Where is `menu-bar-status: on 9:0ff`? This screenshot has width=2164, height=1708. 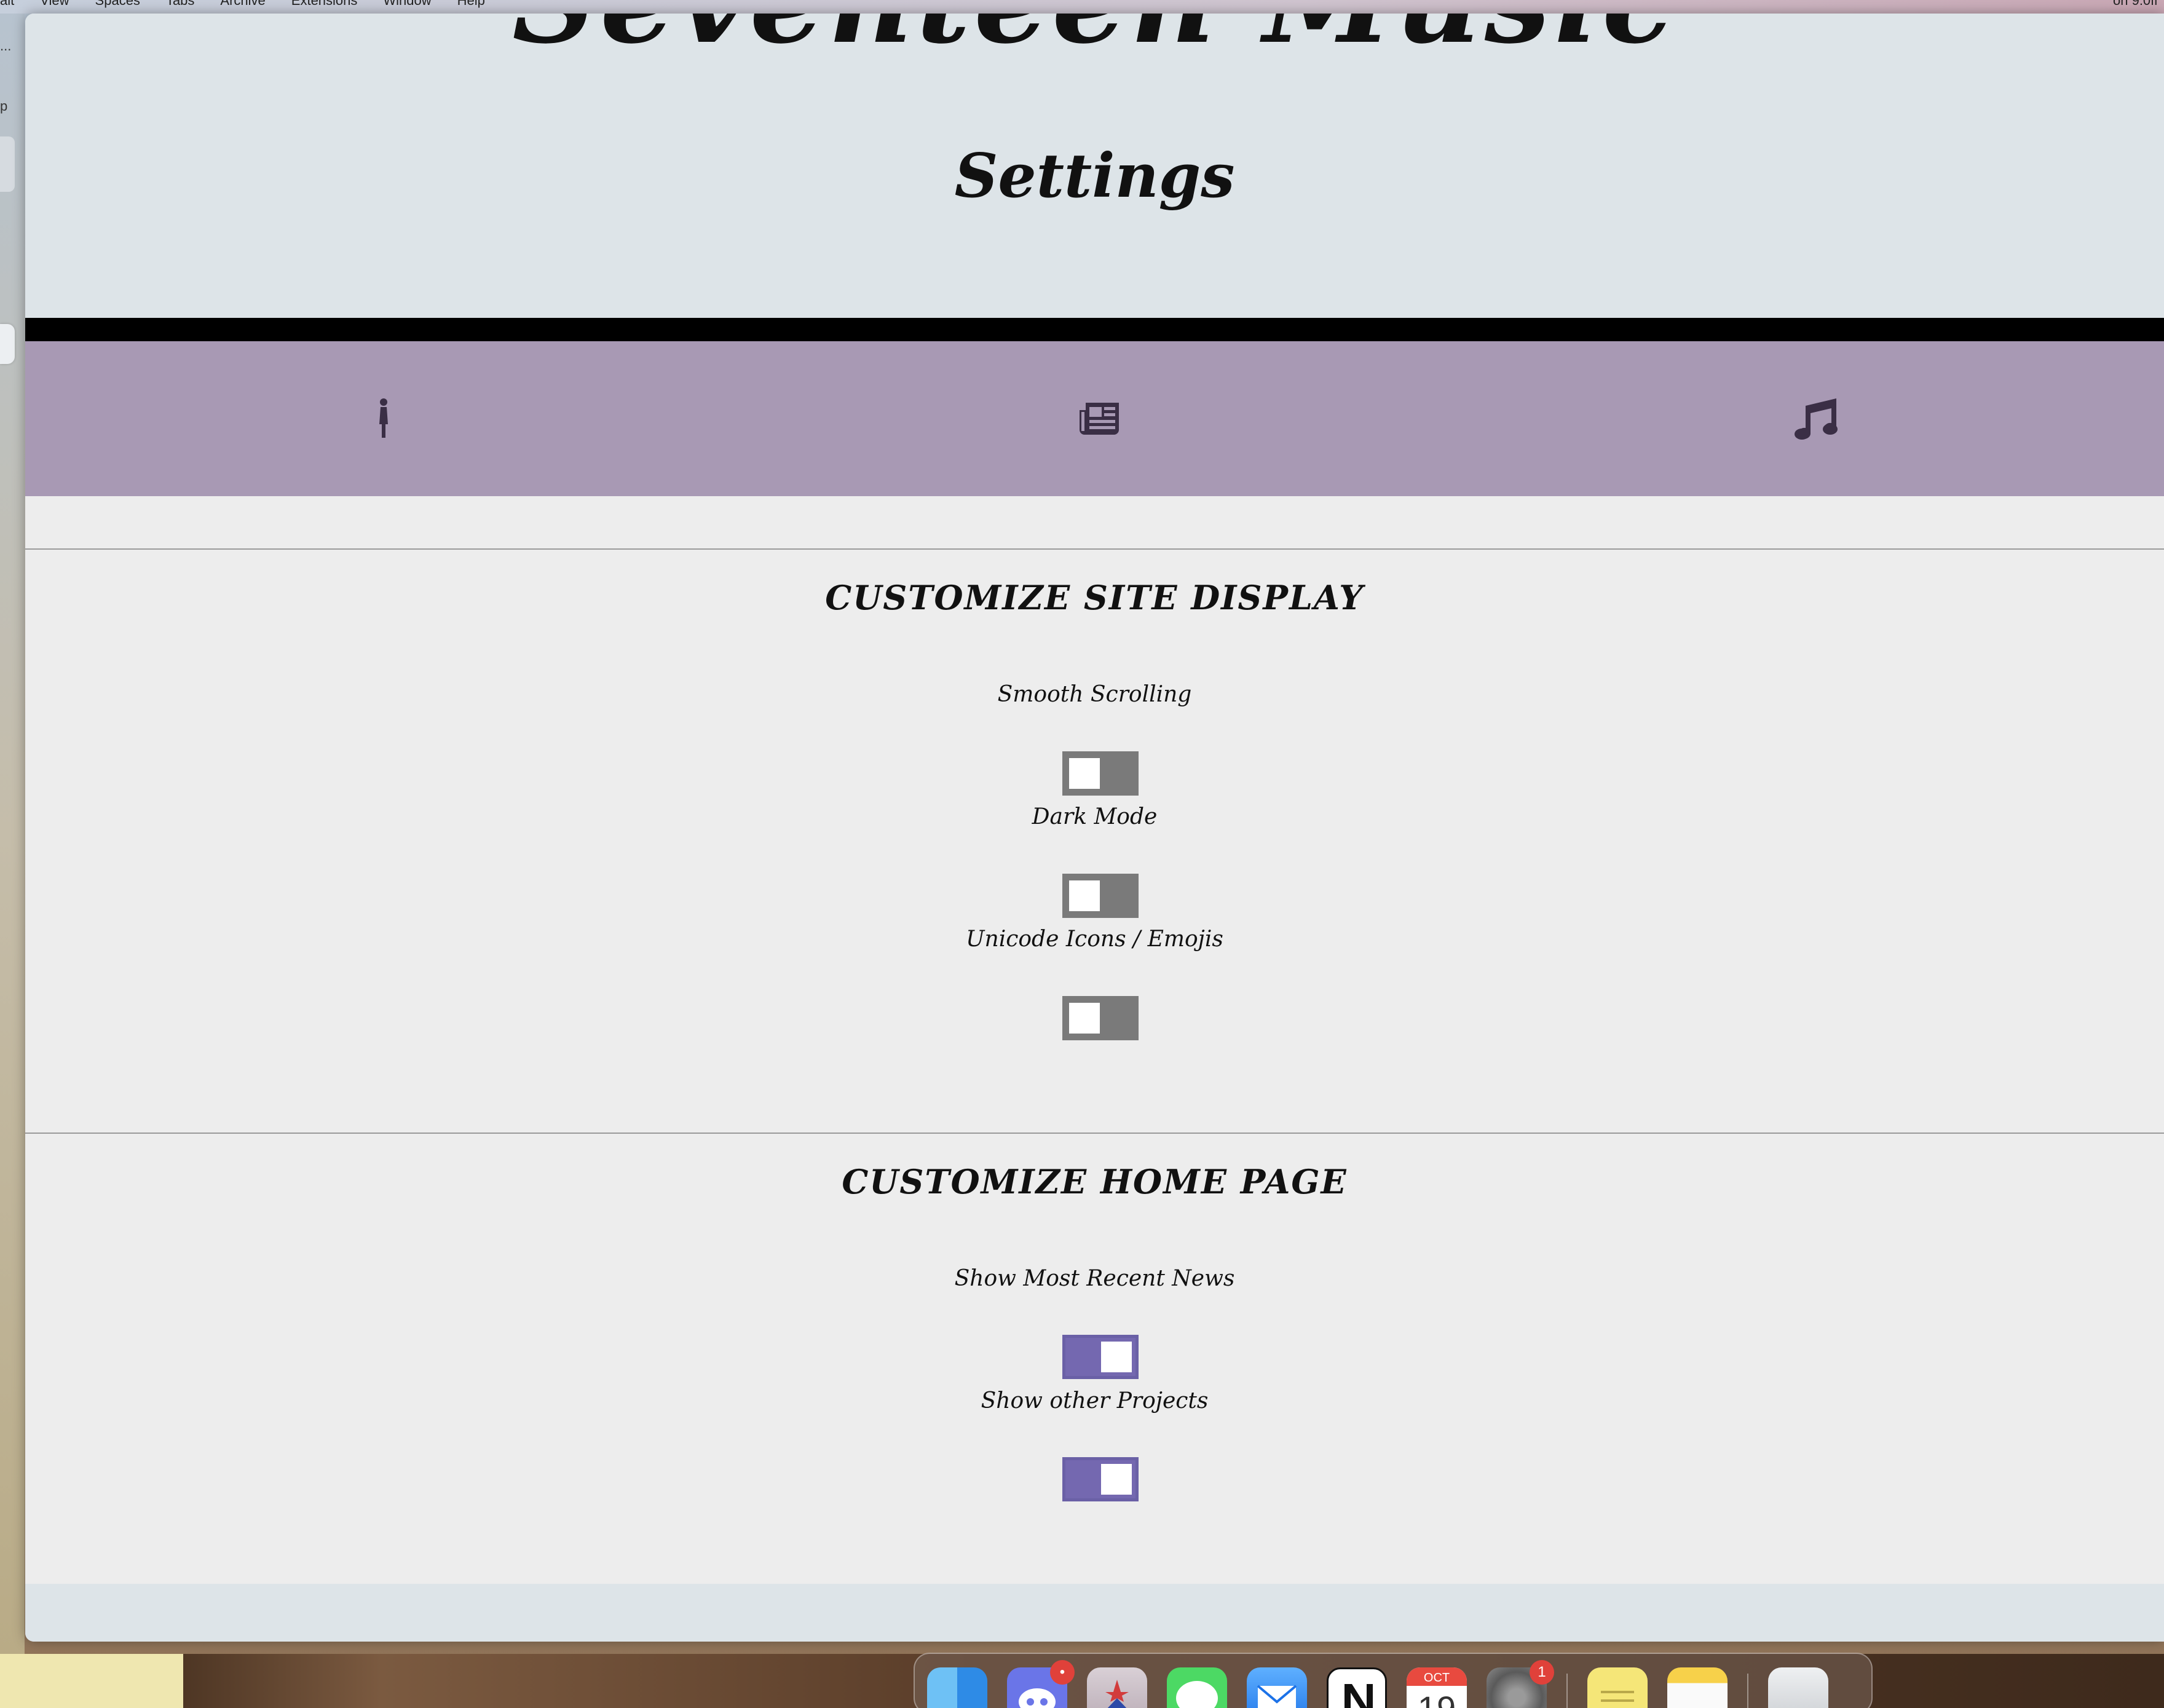
menu-bar-status: on 9:0ff is located at coordinates (2135, 4).